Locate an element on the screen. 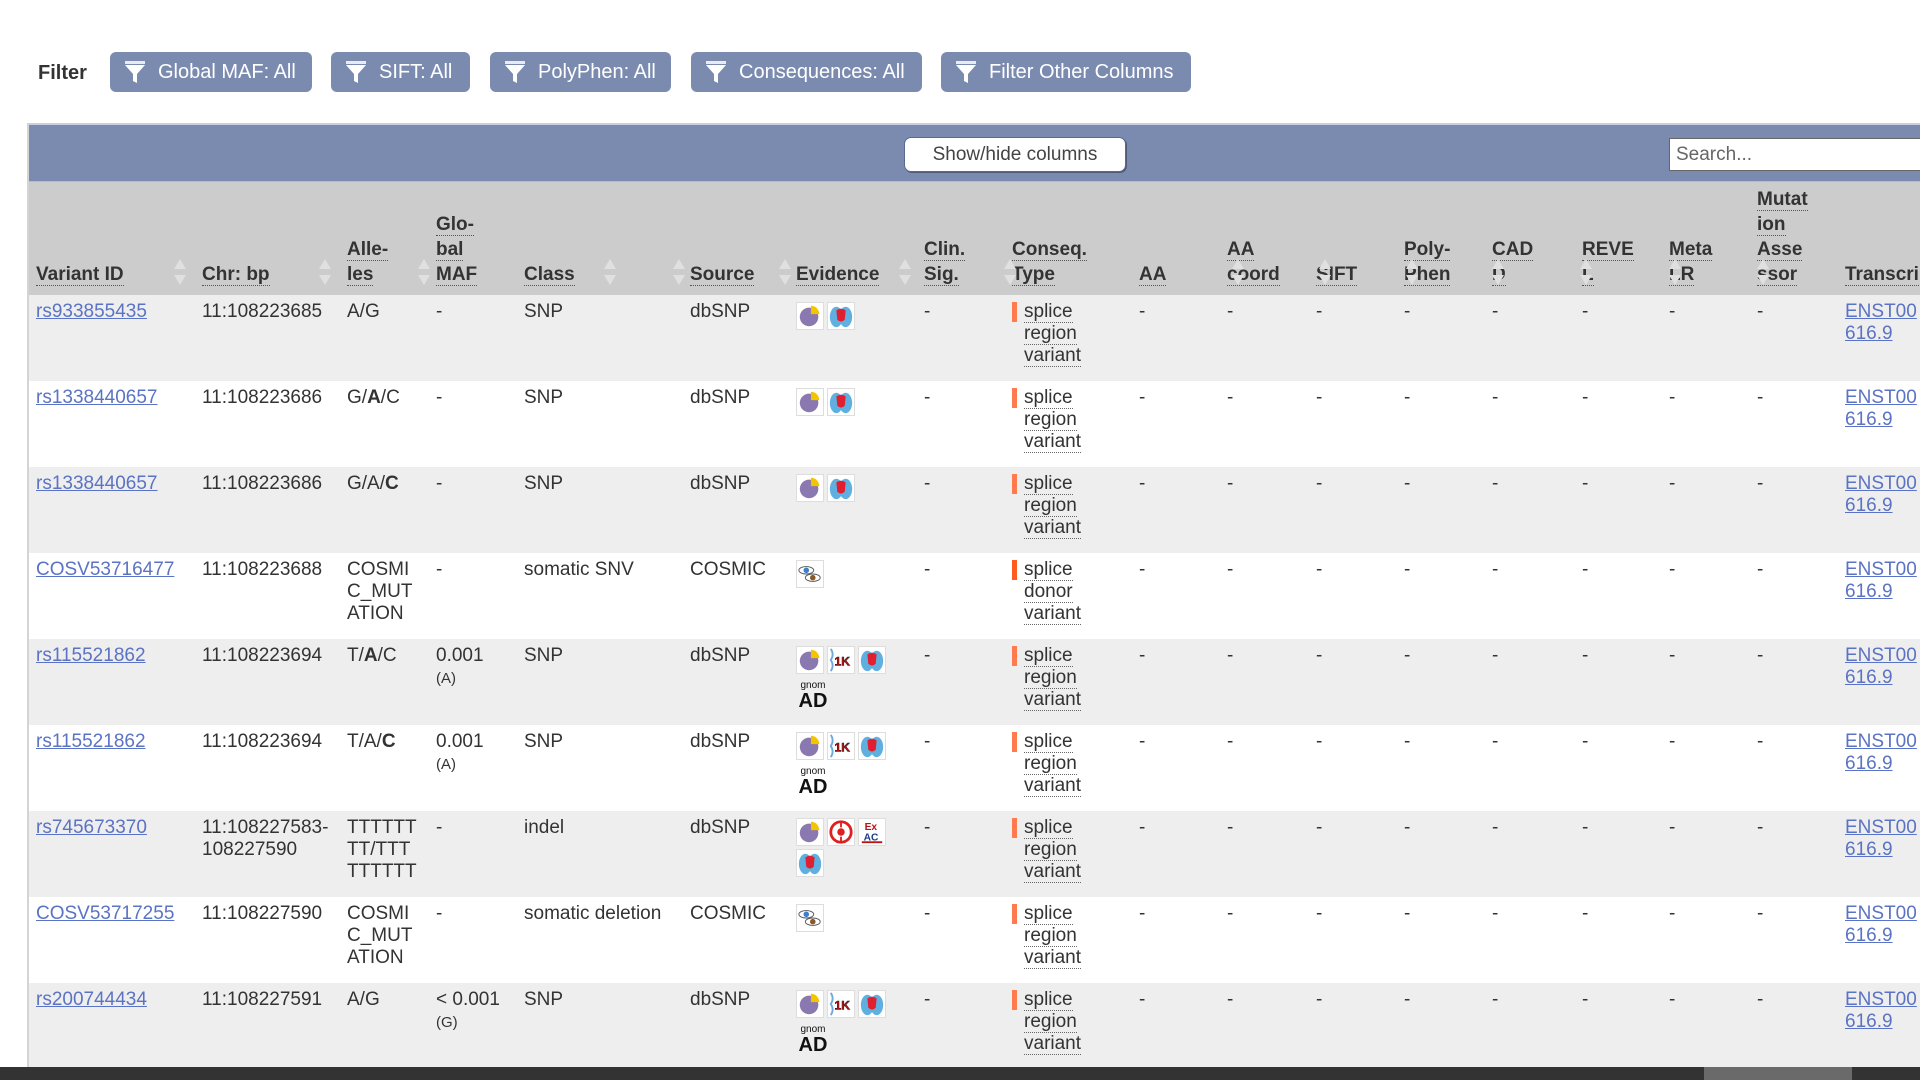 The width and height of the screenshot is (1920, 1080). filter-button-label: Global MAF: All is located at coordinates (227, 71).